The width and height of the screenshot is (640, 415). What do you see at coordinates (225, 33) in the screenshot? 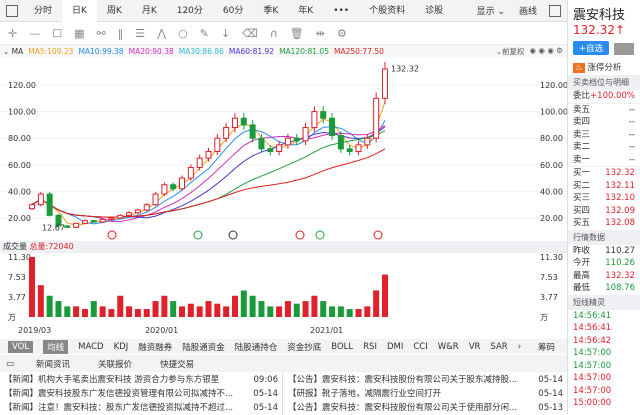
I see `arrow-down-icon: ↓` at bounding box center [225, 33].